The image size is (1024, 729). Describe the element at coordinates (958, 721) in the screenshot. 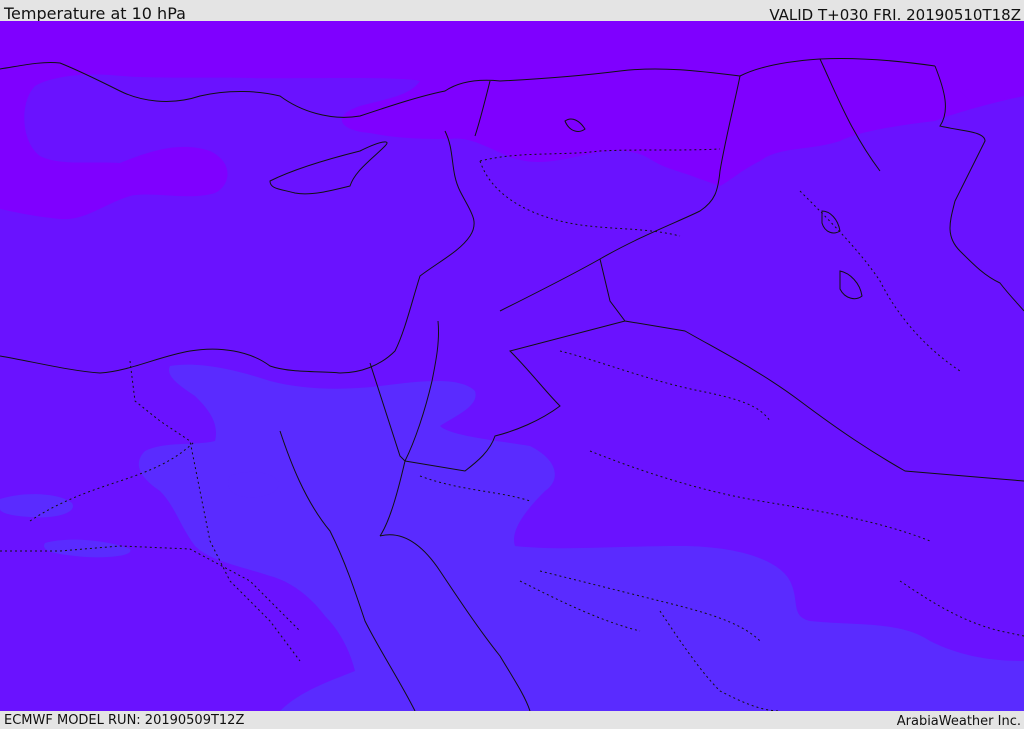

I see `credit-label: ArabiaWeather Inc.` at that location.